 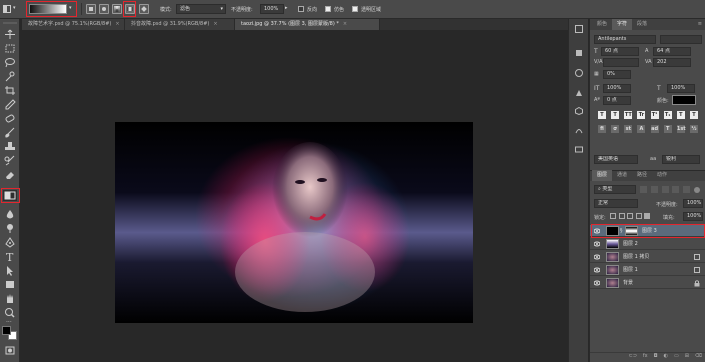 What do you see at coordinates (642, 24) in the screenshot?
I see `tab-paragraph: 段落` at bounding box center [642, 24].